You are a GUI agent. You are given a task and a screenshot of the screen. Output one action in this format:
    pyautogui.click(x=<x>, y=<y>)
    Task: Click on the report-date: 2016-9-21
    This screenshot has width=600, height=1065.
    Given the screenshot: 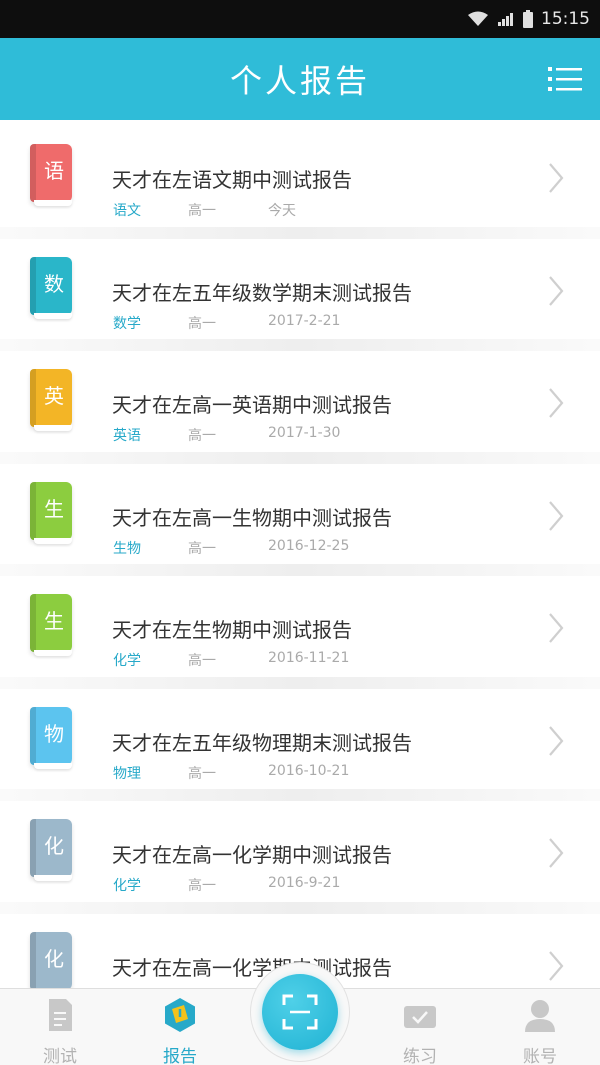 What is the action you would take?
    pyautogui.click(x=304, y=883)
    